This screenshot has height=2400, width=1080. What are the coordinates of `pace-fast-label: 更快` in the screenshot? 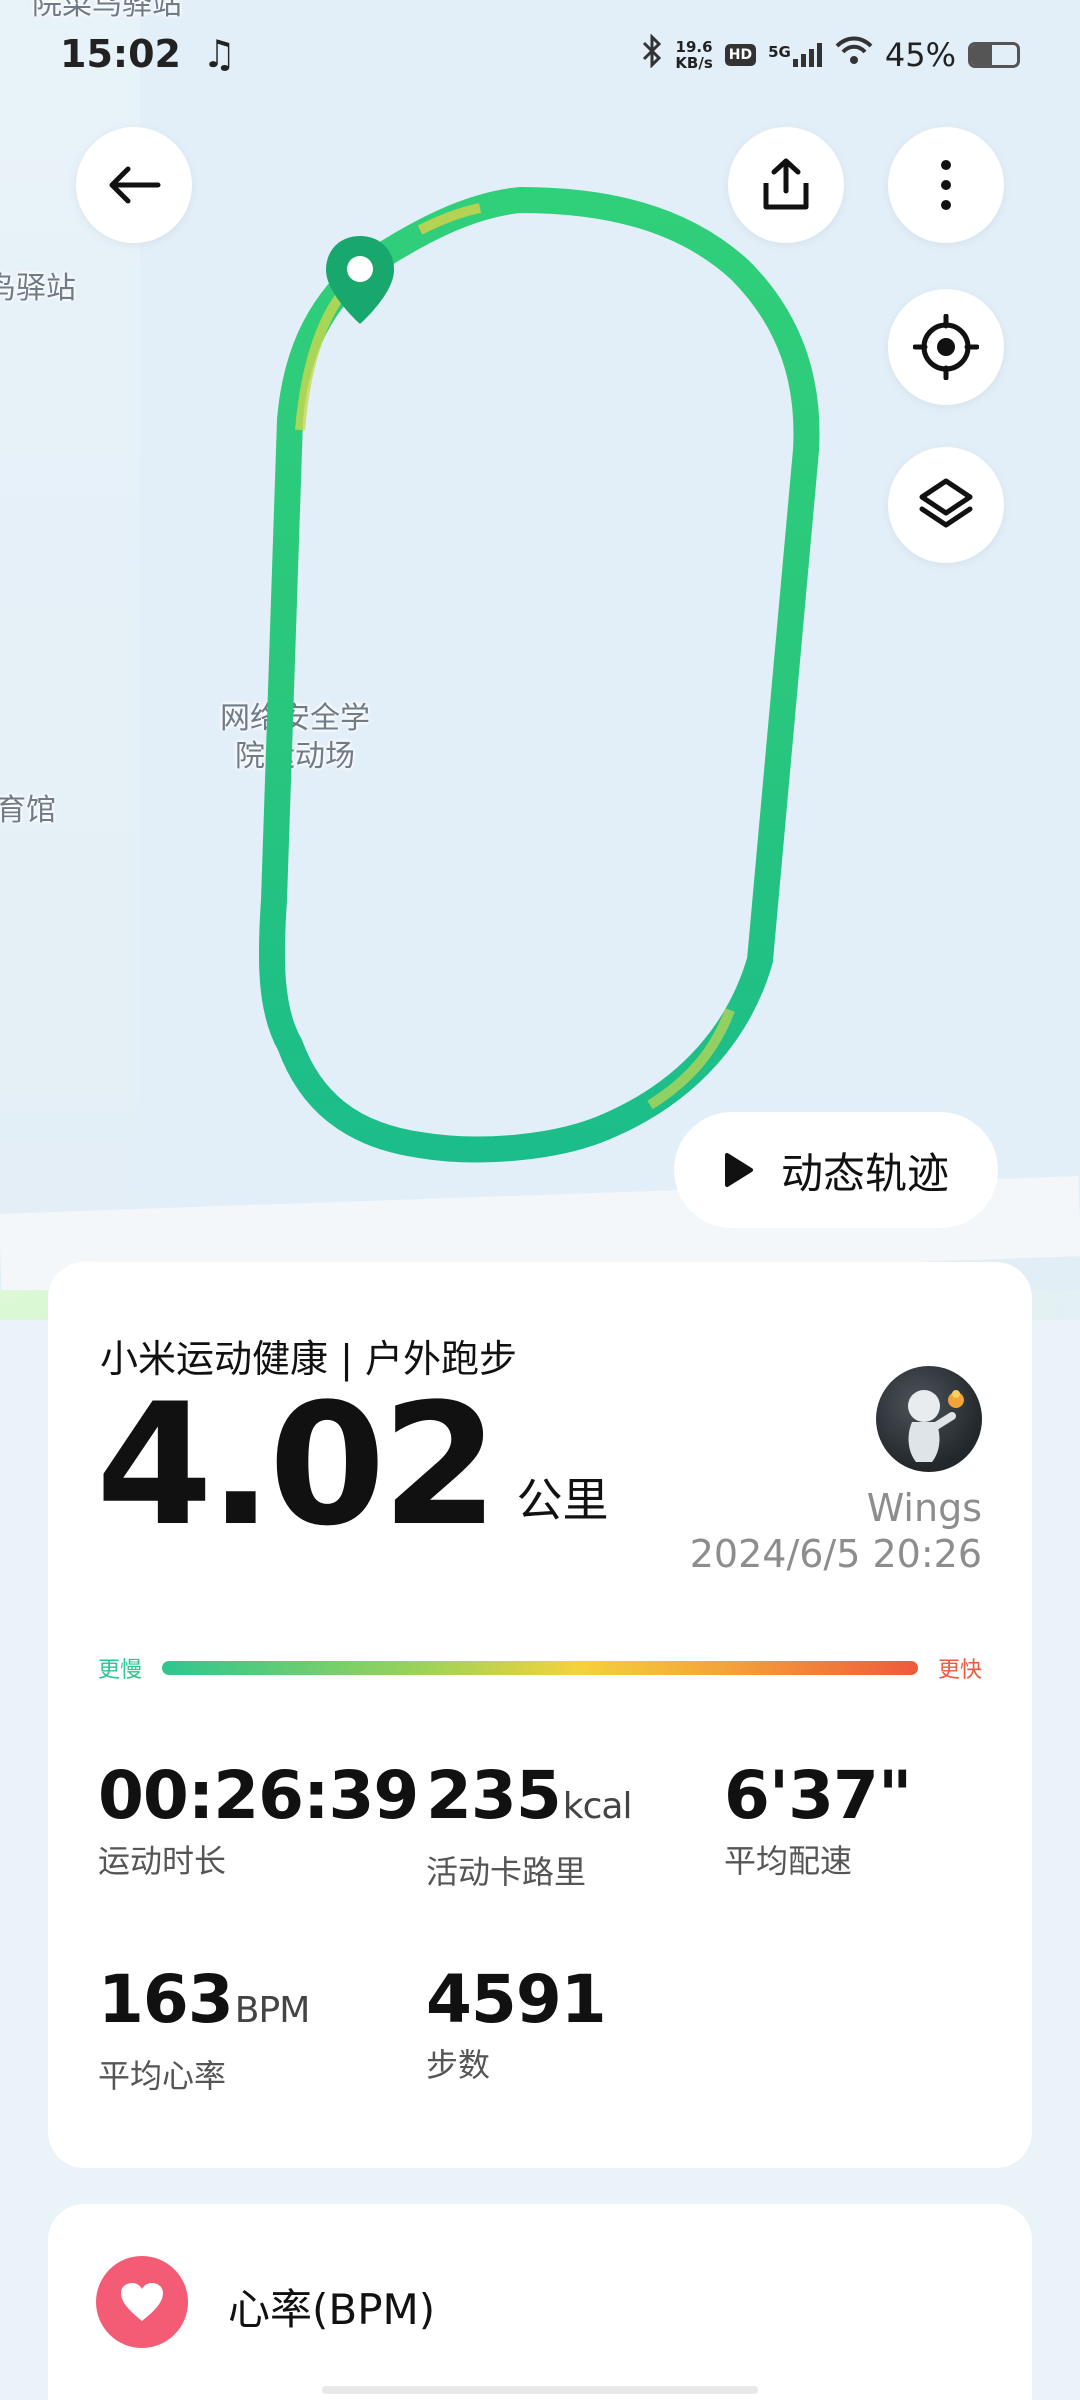 It's located at (959, 1670).